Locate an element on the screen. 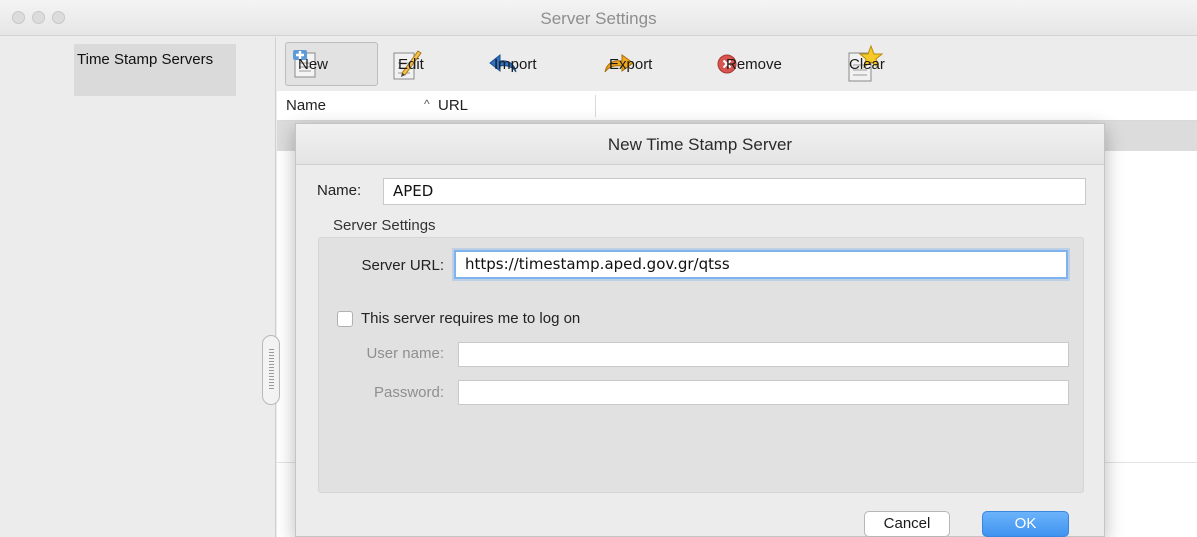  column-header-url: URL is located at coordinates (453, 105).